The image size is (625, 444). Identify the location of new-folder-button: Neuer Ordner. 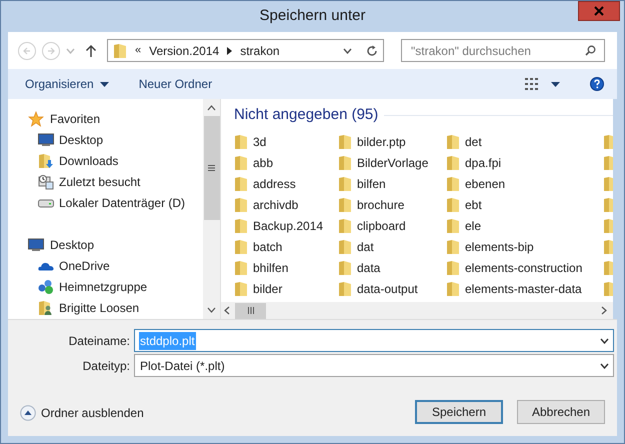
(175, 84).